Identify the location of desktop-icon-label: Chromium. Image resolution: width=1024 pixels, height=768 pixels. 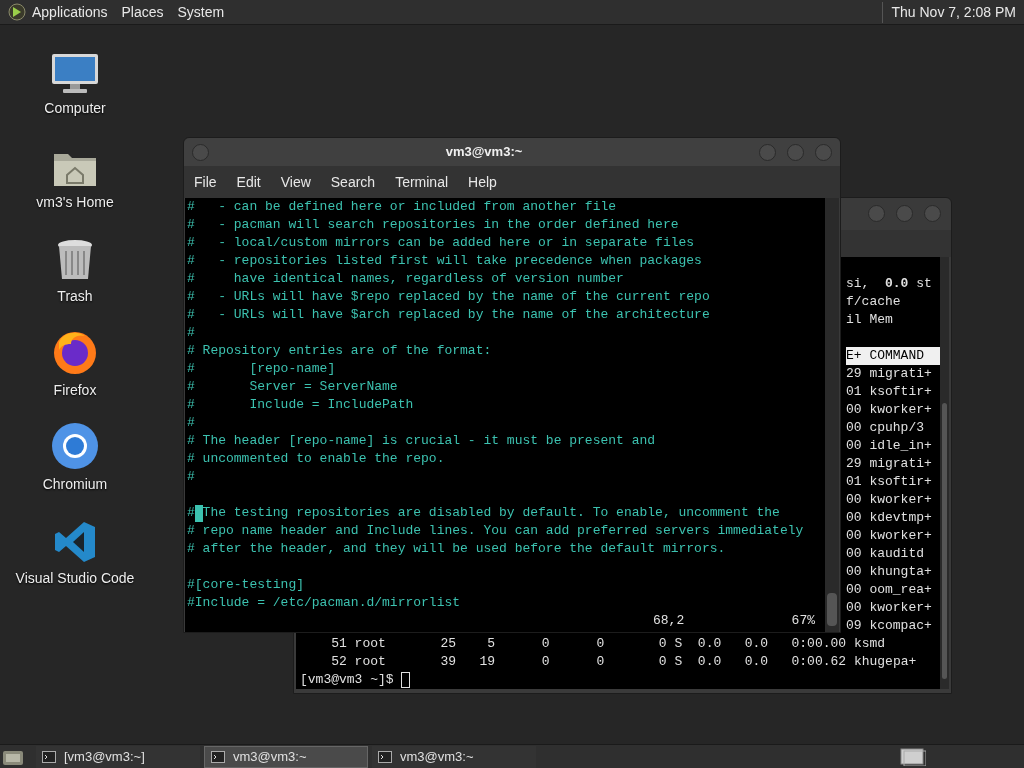
(75, 484).